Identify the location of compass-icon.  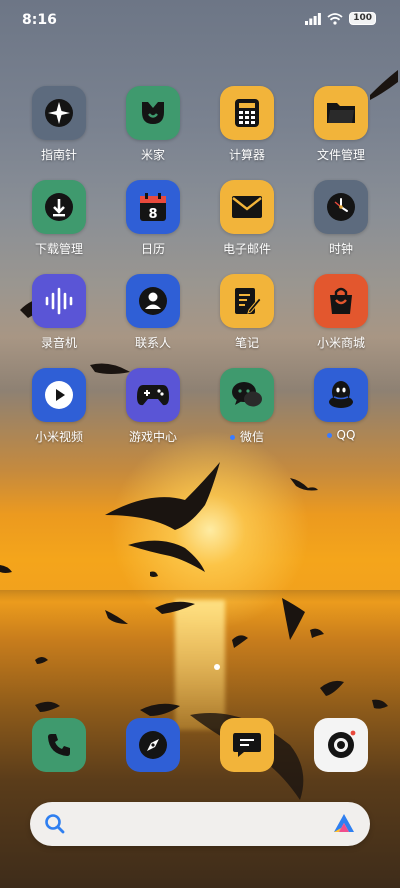
(59, 113).